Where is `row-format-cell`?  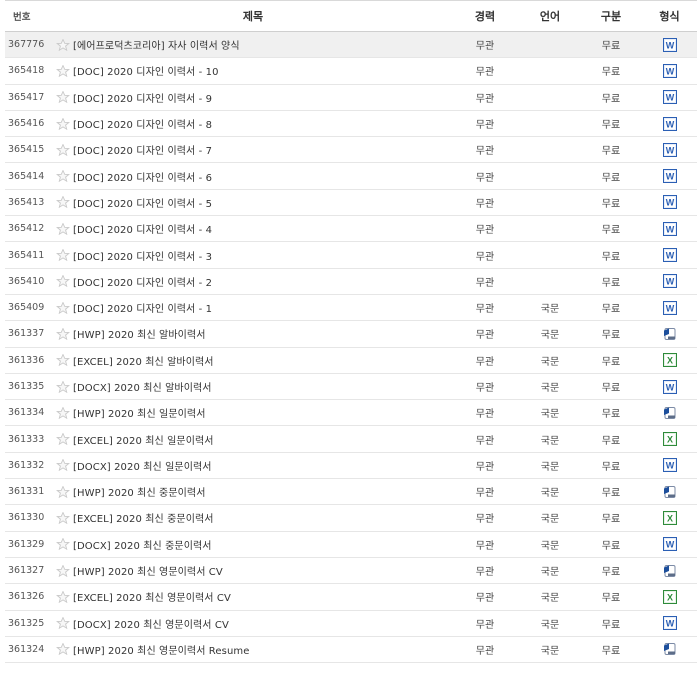
row-format-cell is located at coordinates (669, 492).